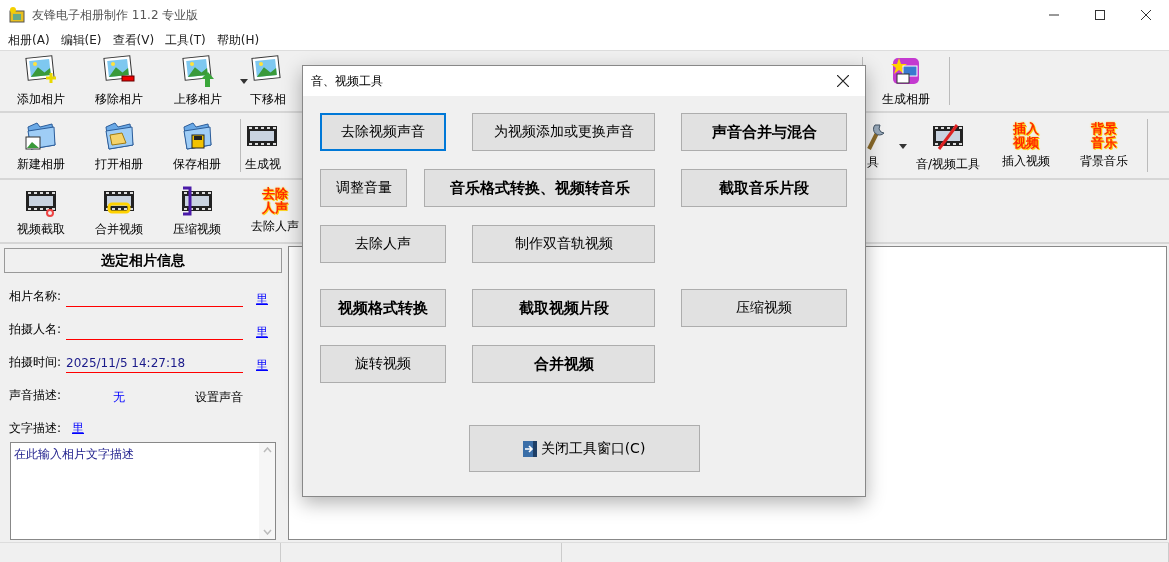 This screenshot has height=562, width=1169. Describe the element at coordinates (363, 188) in the screenshot. I see `tool-button: 调整音量` at that location.